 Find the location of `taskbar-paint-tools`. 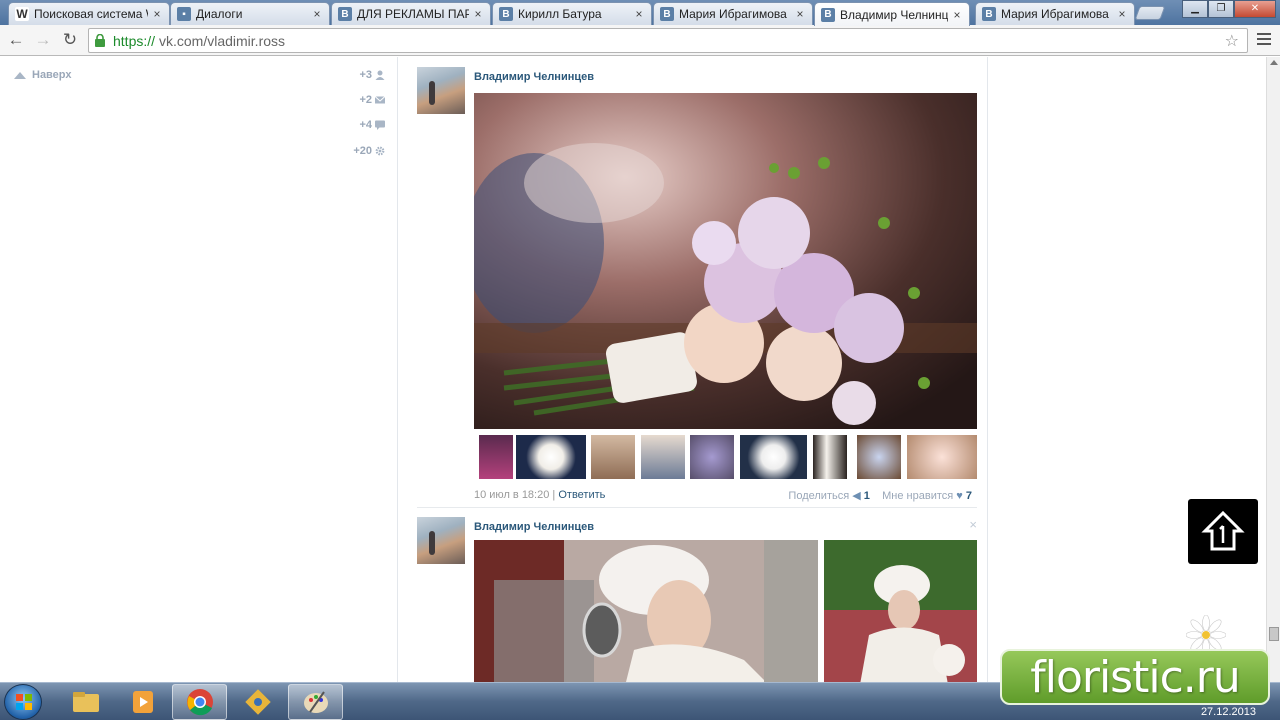

taskbar-paint-tools is located at coordinates (257, 702).